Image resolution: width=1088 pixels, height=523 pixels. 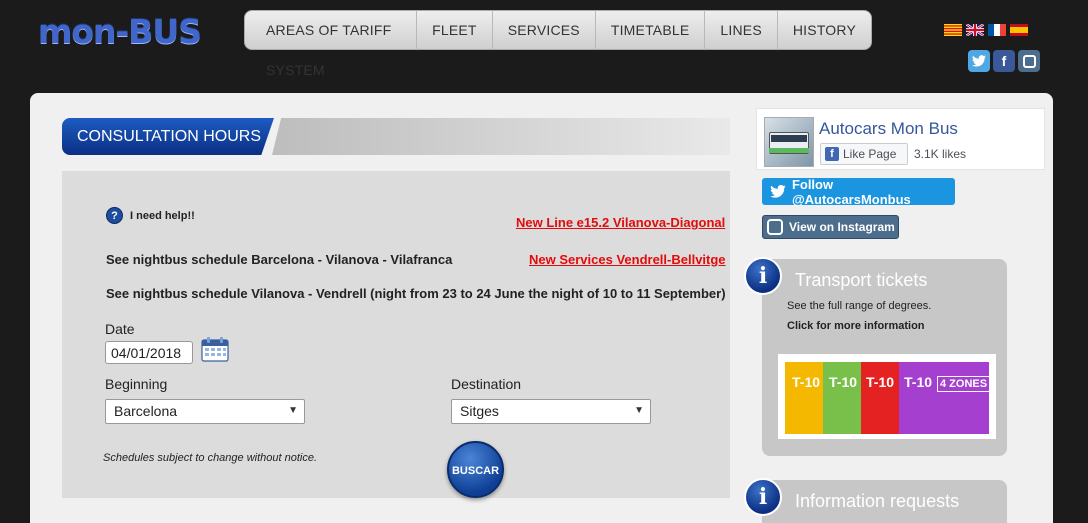 What do you see at coordinates (551, 411) in the screenshot?
I see `destination-select: Sitges ▼` at bounding box center [551, 411].